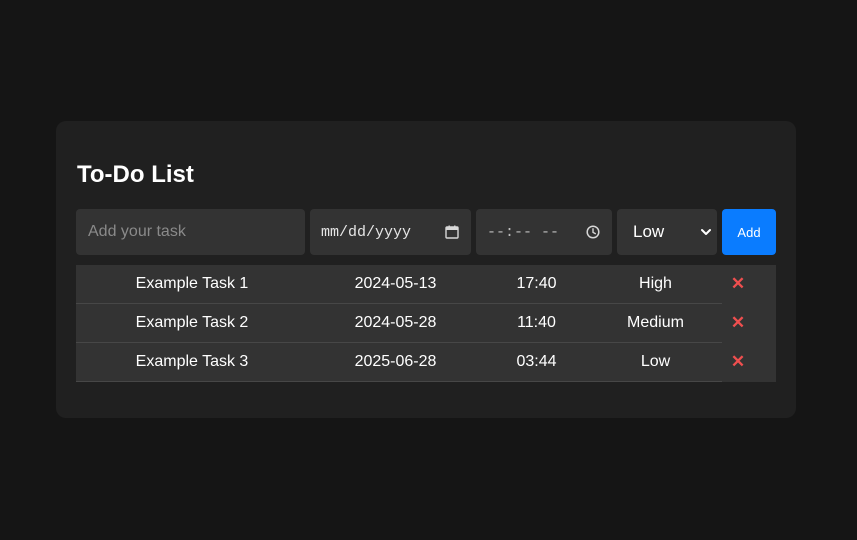  I want to click on task-name: Example Task 2, so click(192, 322).